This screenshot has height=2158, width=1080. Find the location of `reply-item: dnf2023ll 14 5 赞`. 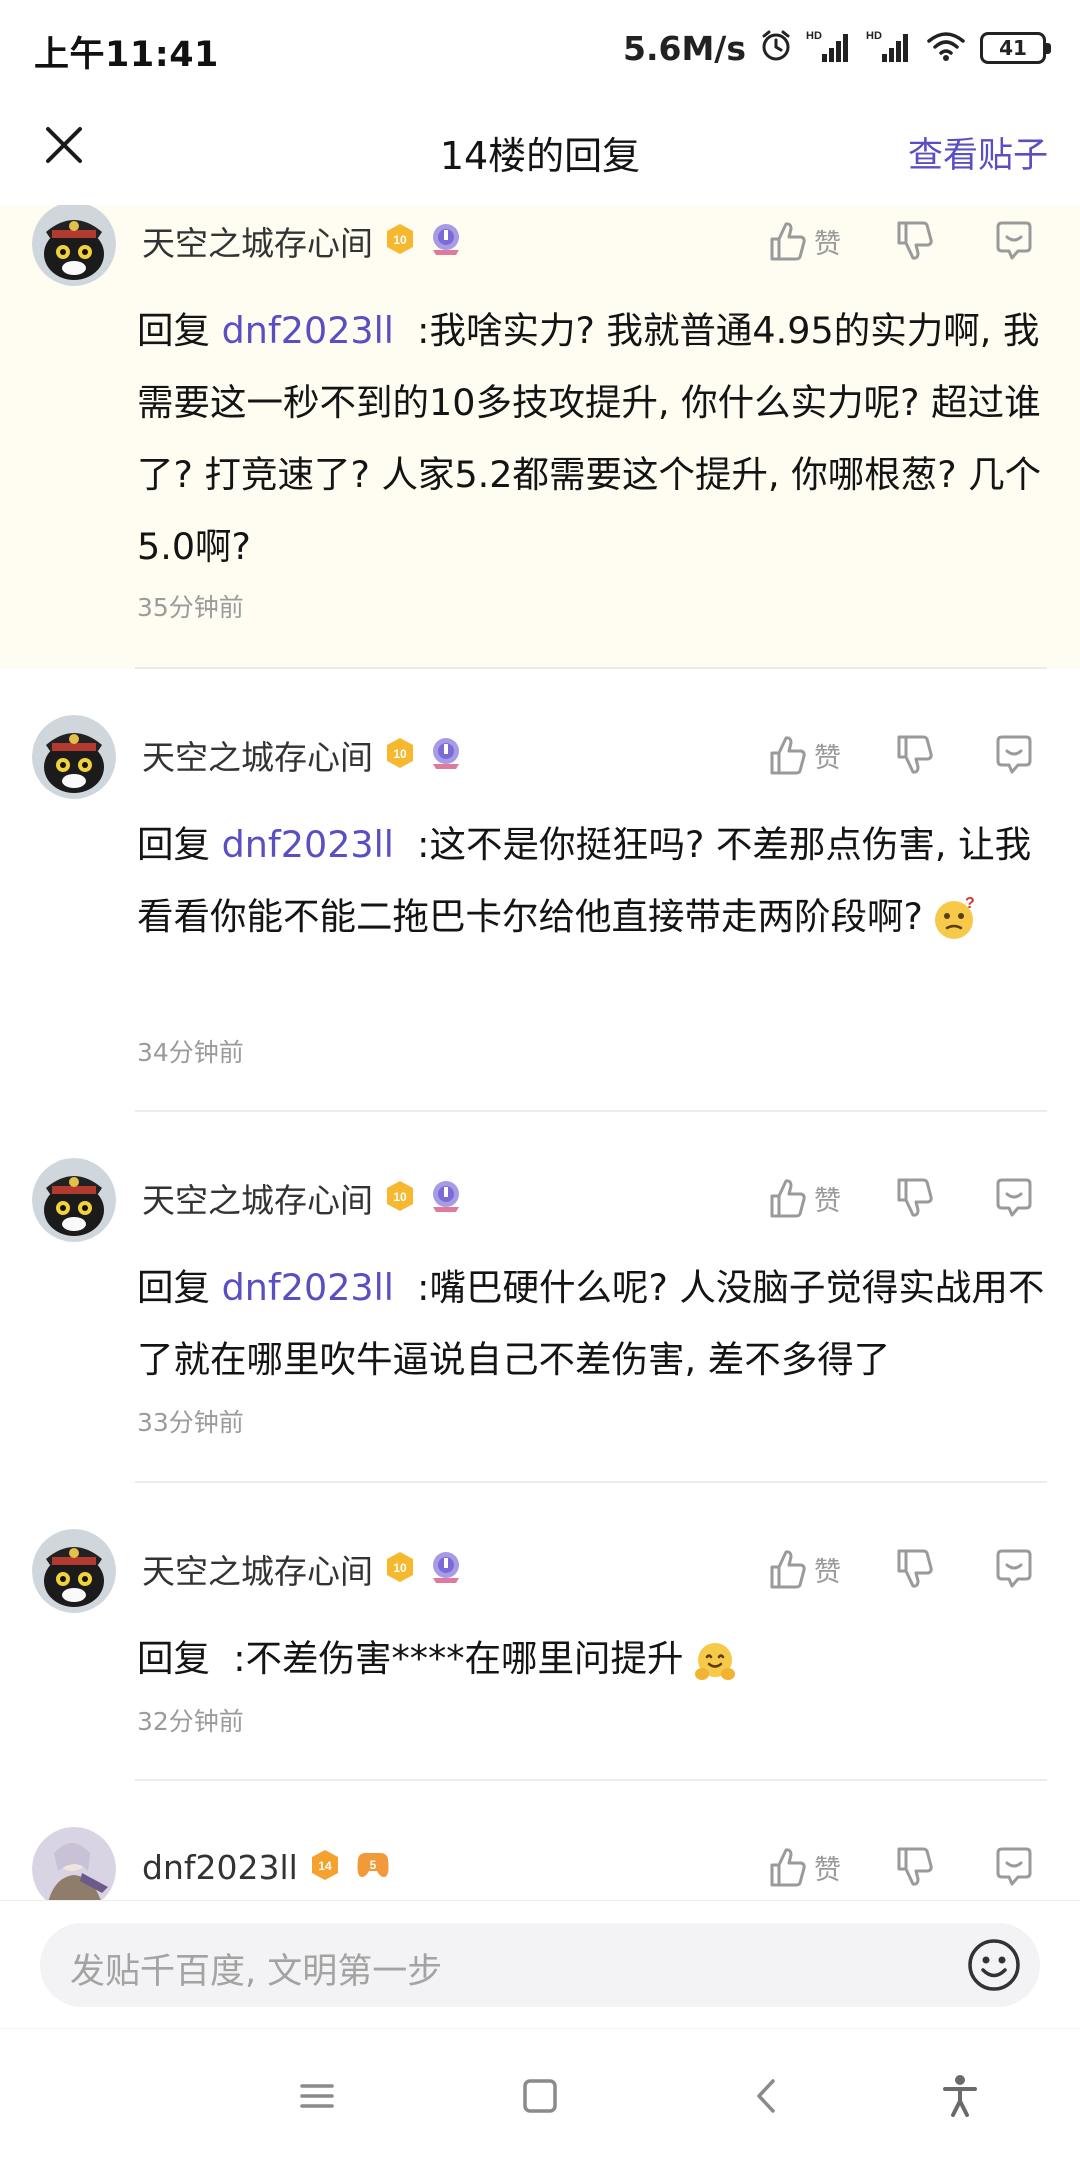

reply-item: dnf2023ll 14 5 赞 is located at coordinates (540, 1840).